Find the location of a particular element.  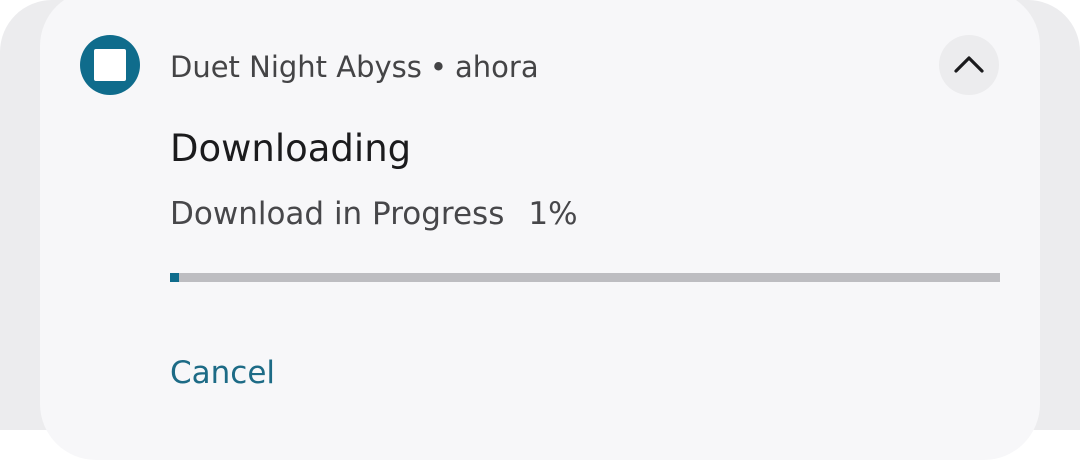

notification-text: Download in Progress 1% is located at coordinates (374, 214).